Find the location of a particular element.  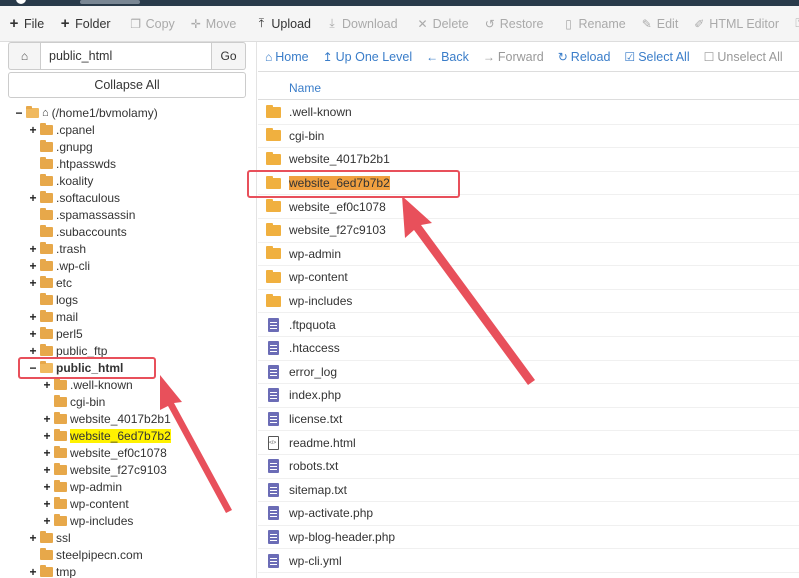

nav-reload-button: ↻ Reload is located at coordinates (584, 56).